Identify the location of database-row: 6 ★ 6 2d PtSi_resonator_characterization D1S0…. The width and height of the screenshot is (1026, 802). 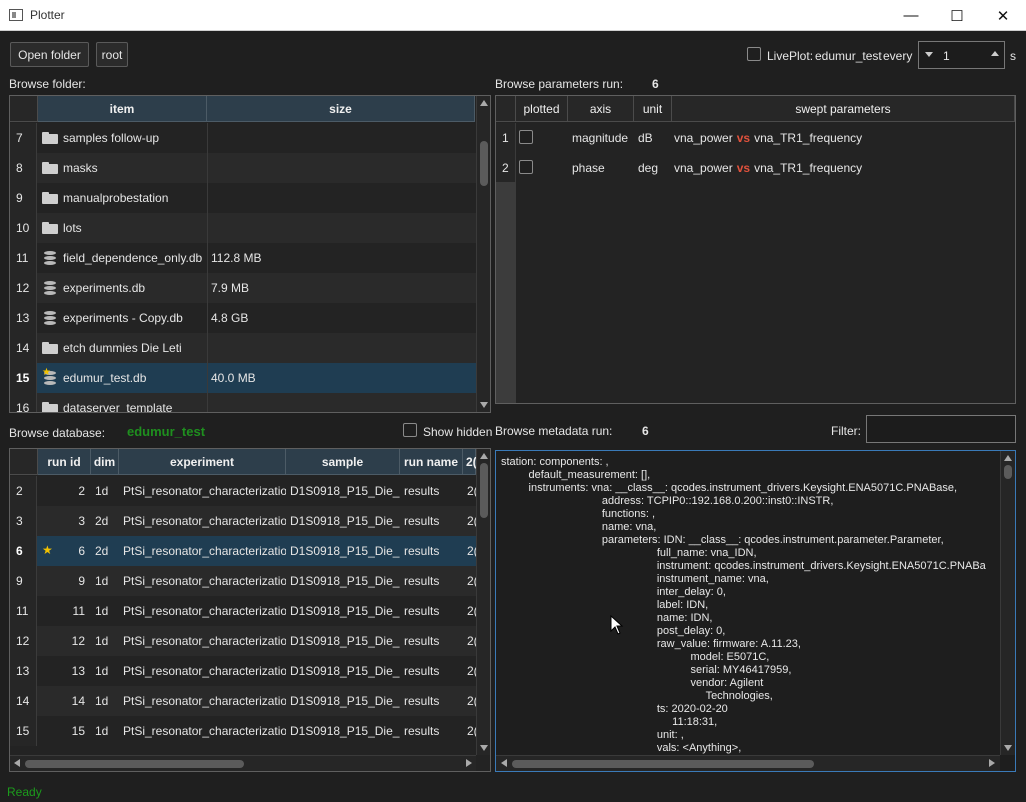
(243, 551).